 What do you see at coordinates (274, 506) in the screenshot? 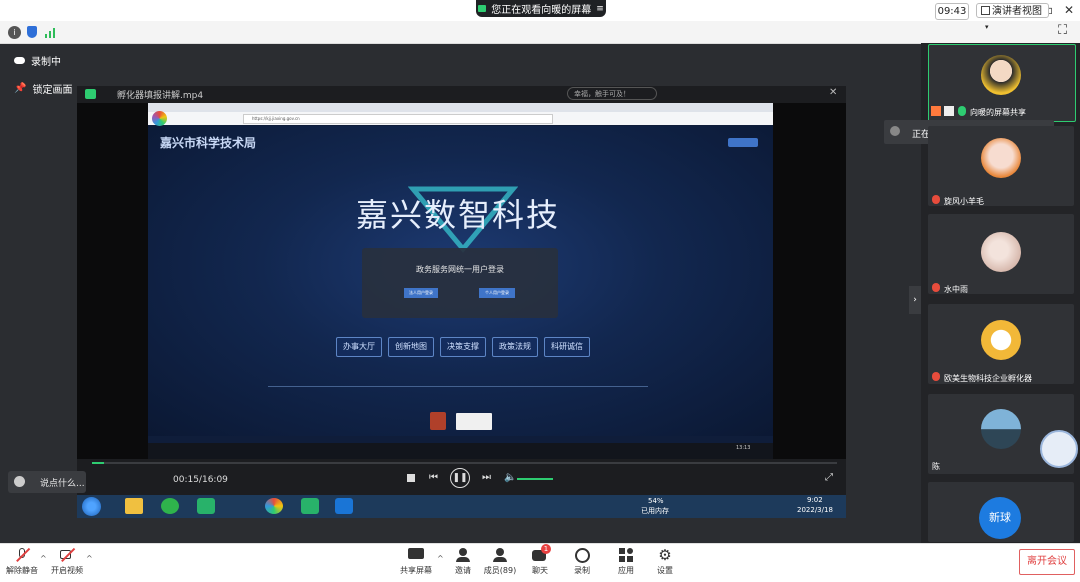
I see `browser-icon` at bounding box center [274, 506].